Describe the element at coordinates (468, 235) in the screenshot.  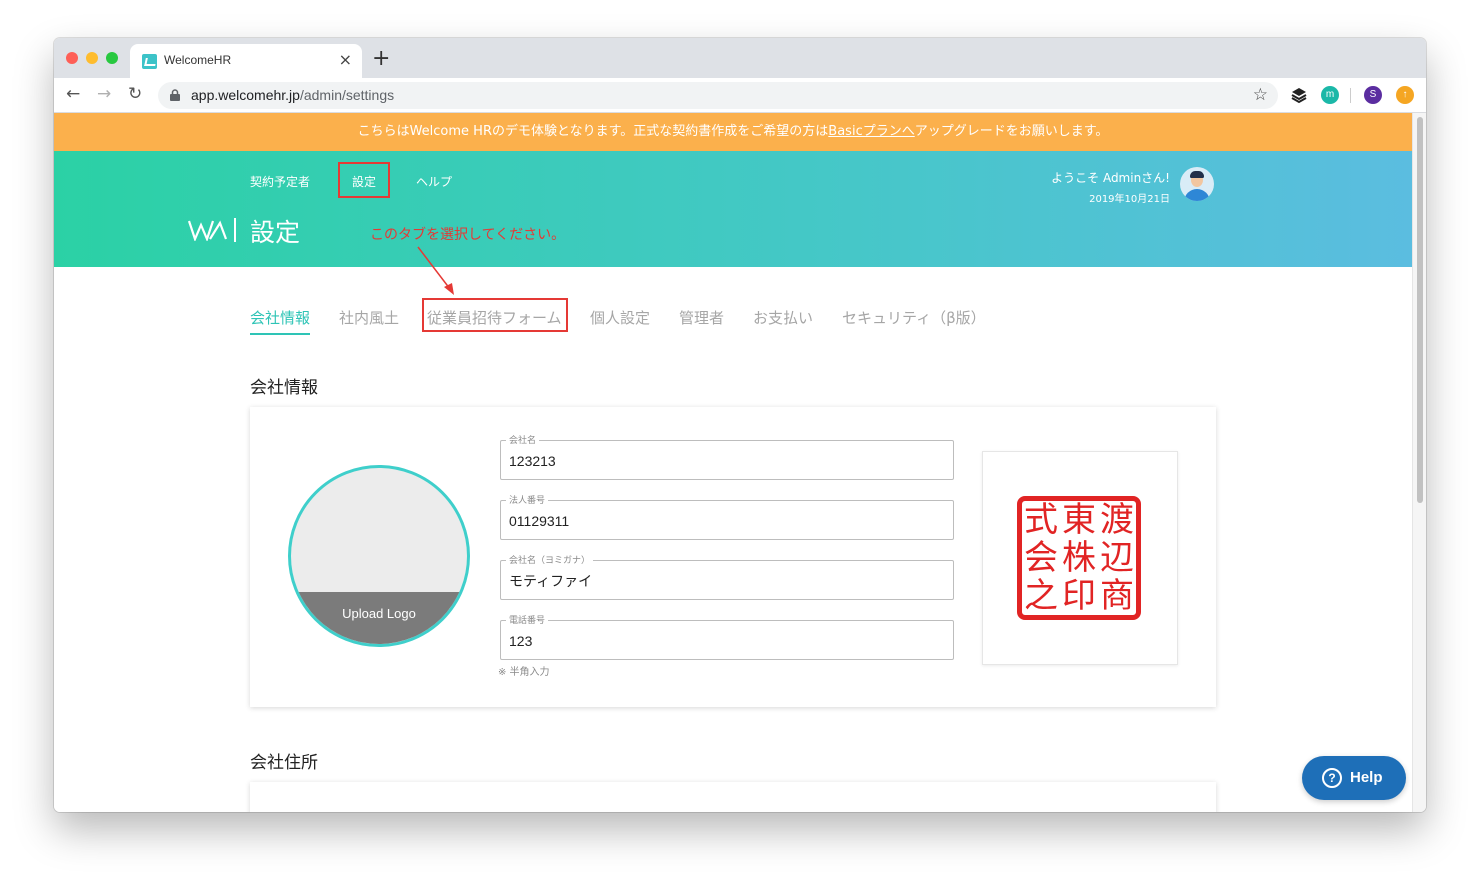
I see `annotation-text: このタブを選択してください。` at that location.